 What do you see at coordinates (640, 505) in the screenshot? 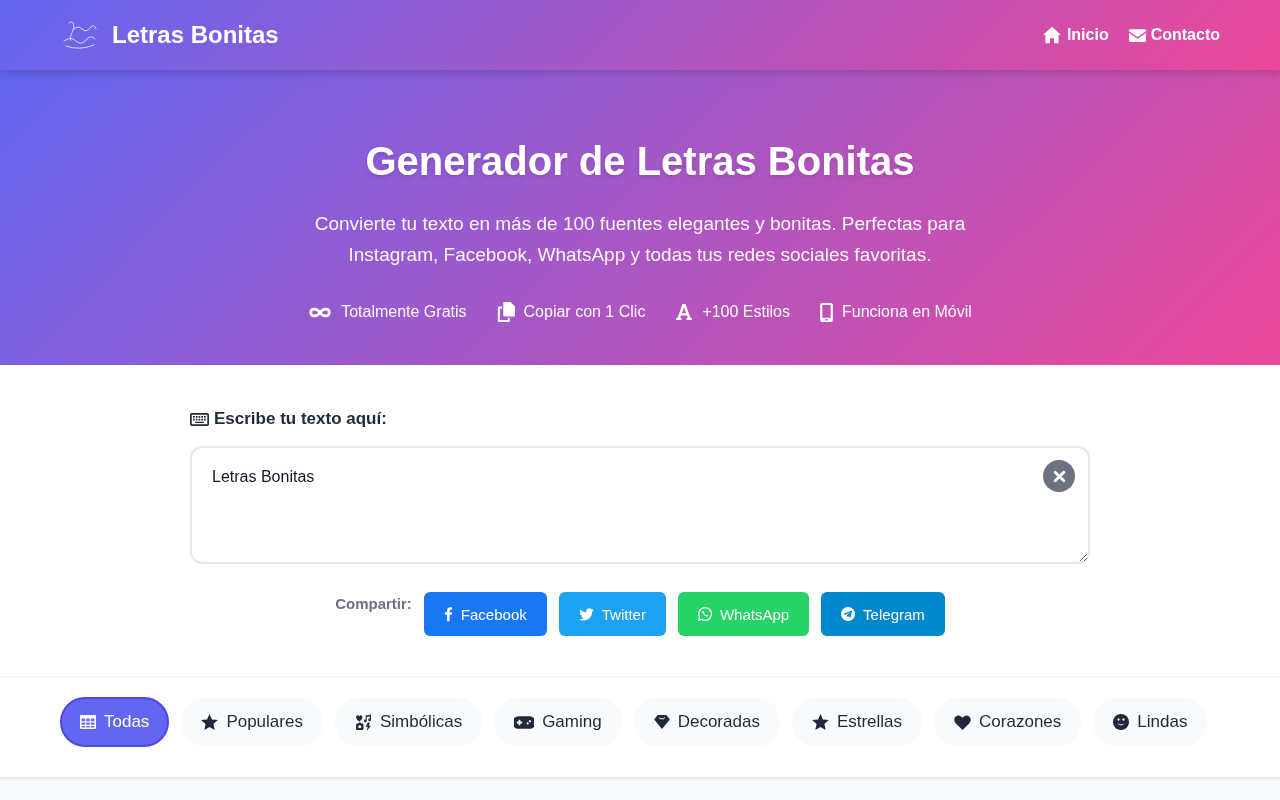
I see `text-input: Letras Bonitas` at bounding box center [640, 505].